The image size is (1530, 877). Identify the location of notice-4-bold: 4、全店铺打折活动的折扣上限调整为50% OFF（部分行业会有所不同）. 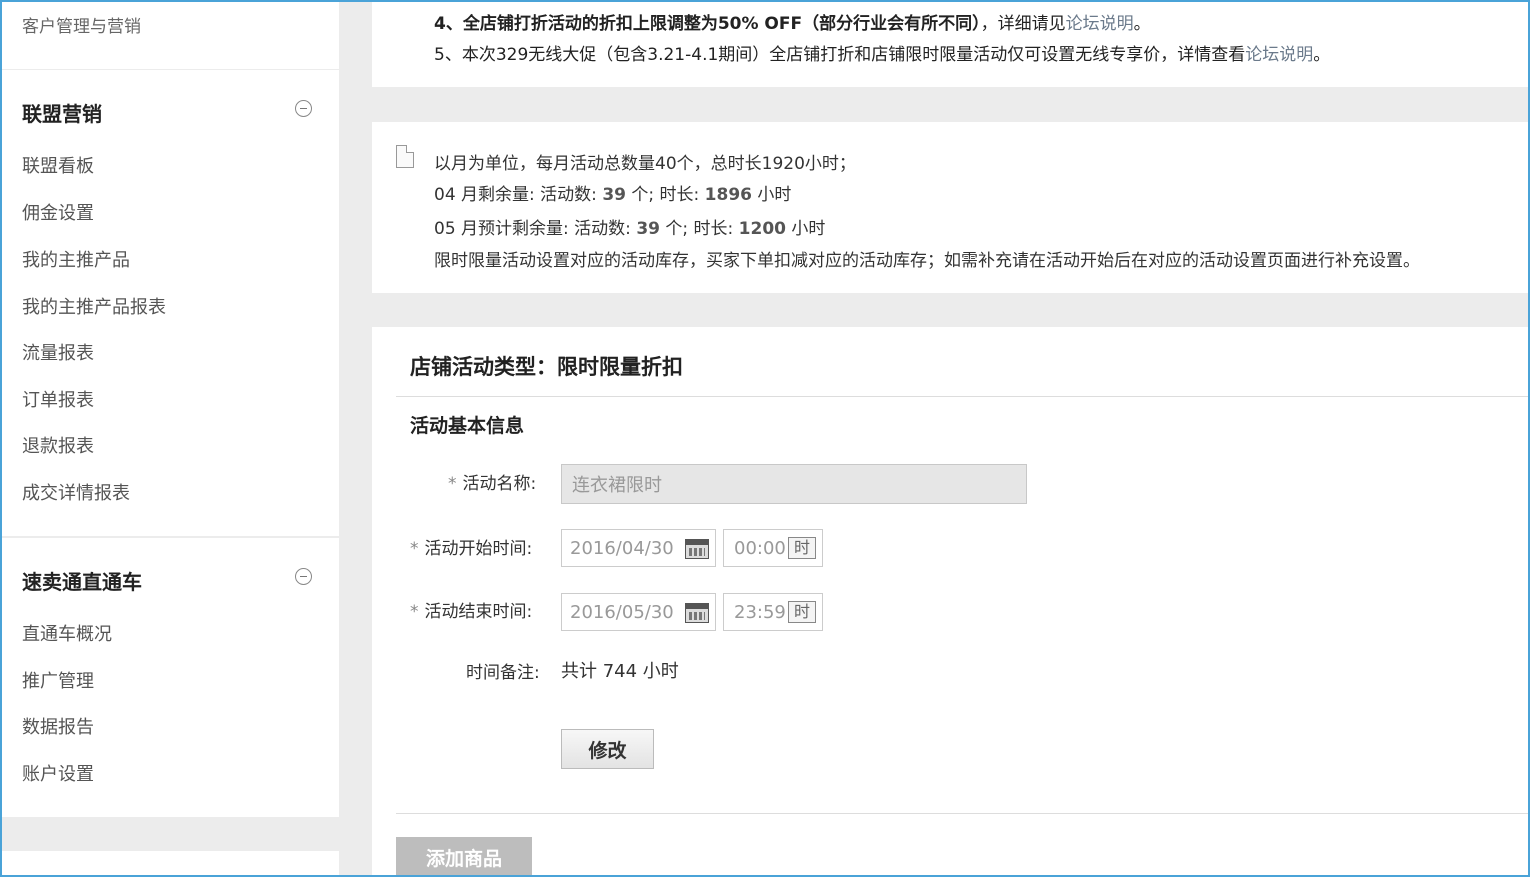
(707, 24).